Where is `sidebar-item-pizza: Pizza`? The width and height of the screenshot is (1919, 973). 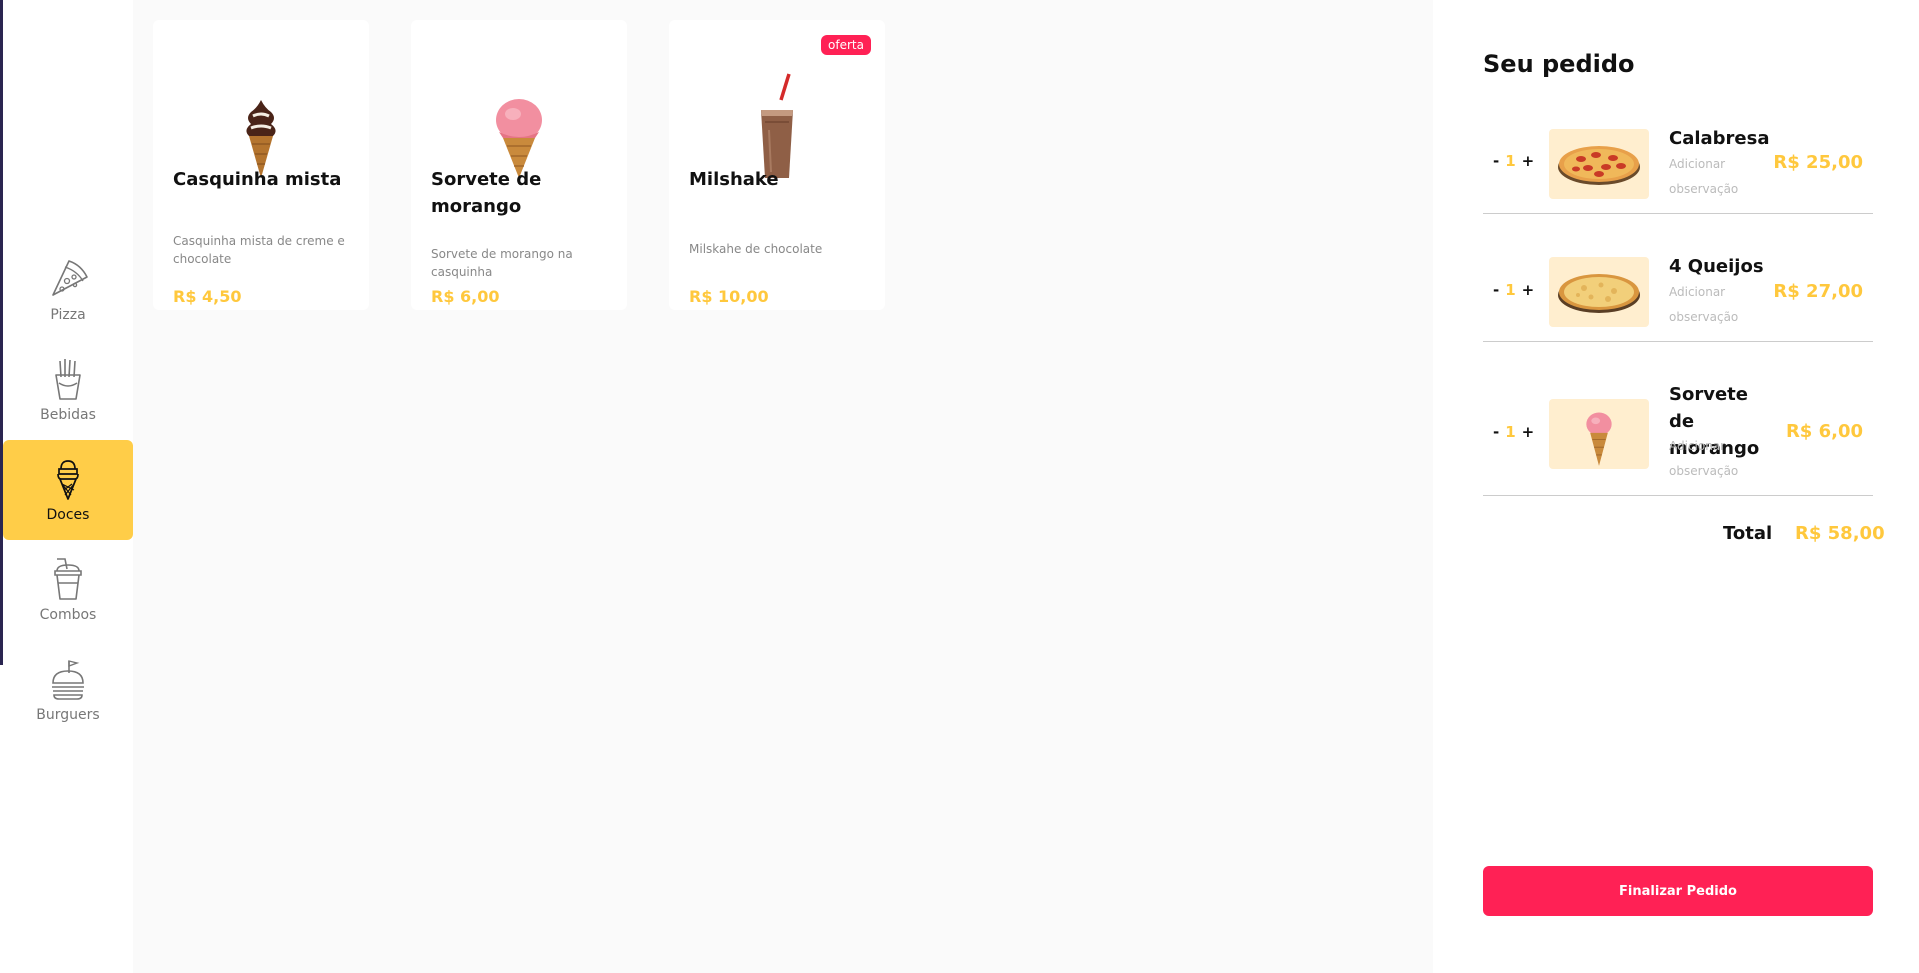
sidebar-item-pizza: Pizza is located at coordinates (68, 290).